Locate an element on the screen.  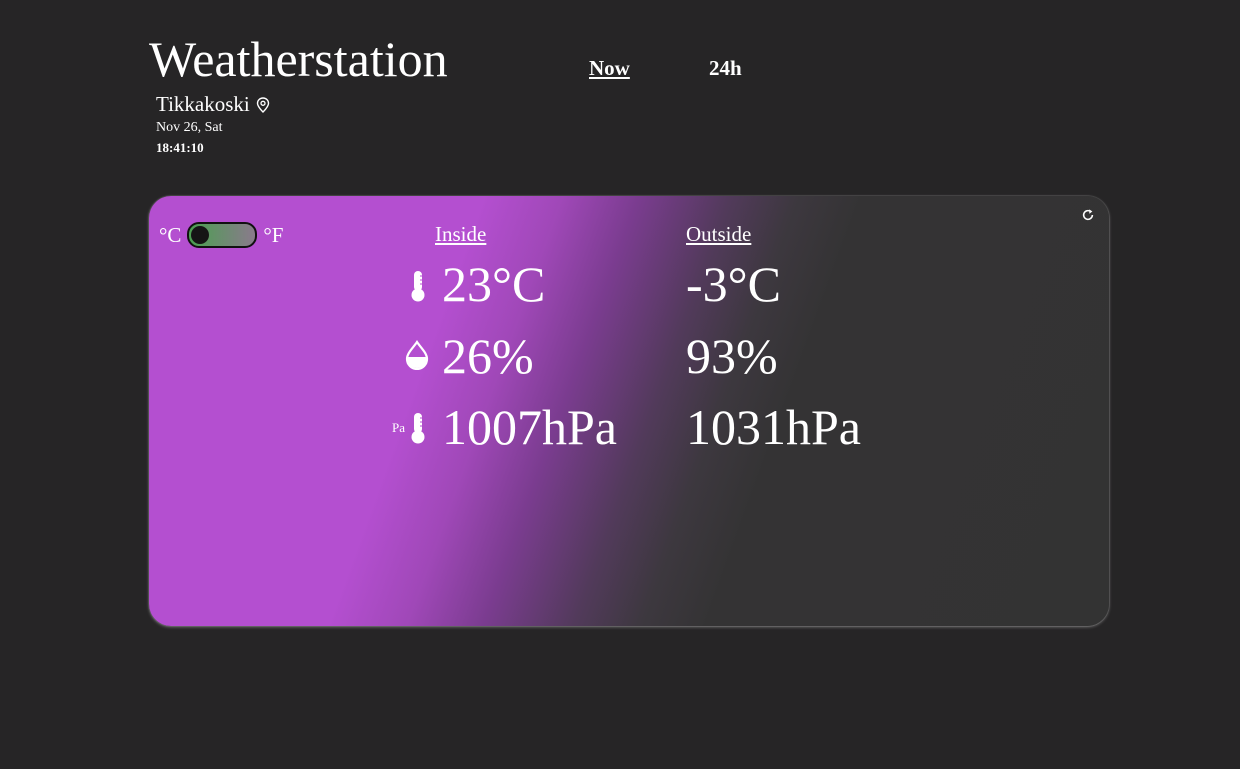
app-title: Weatherstation is located at coordinates (298, 59).